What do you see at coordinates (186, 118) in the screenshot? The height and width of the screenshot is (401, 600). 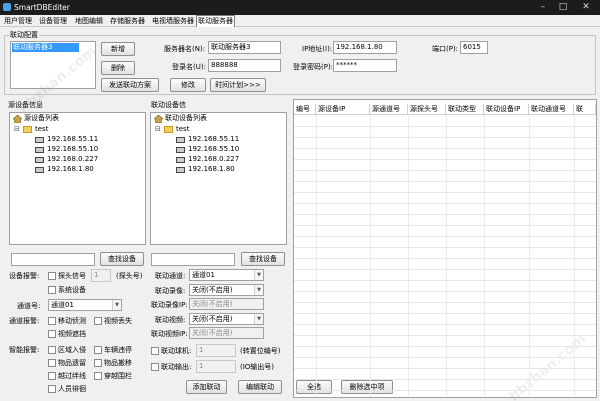 I see `linked-tree-root: 联动设备列表` at bounding box center [186, 118].